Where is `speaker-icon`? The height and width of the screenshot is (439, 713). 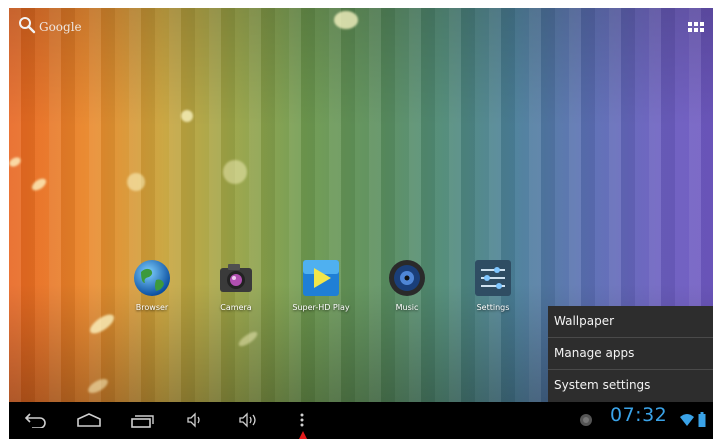
speaker-icon is located at coordinates (407, 278).